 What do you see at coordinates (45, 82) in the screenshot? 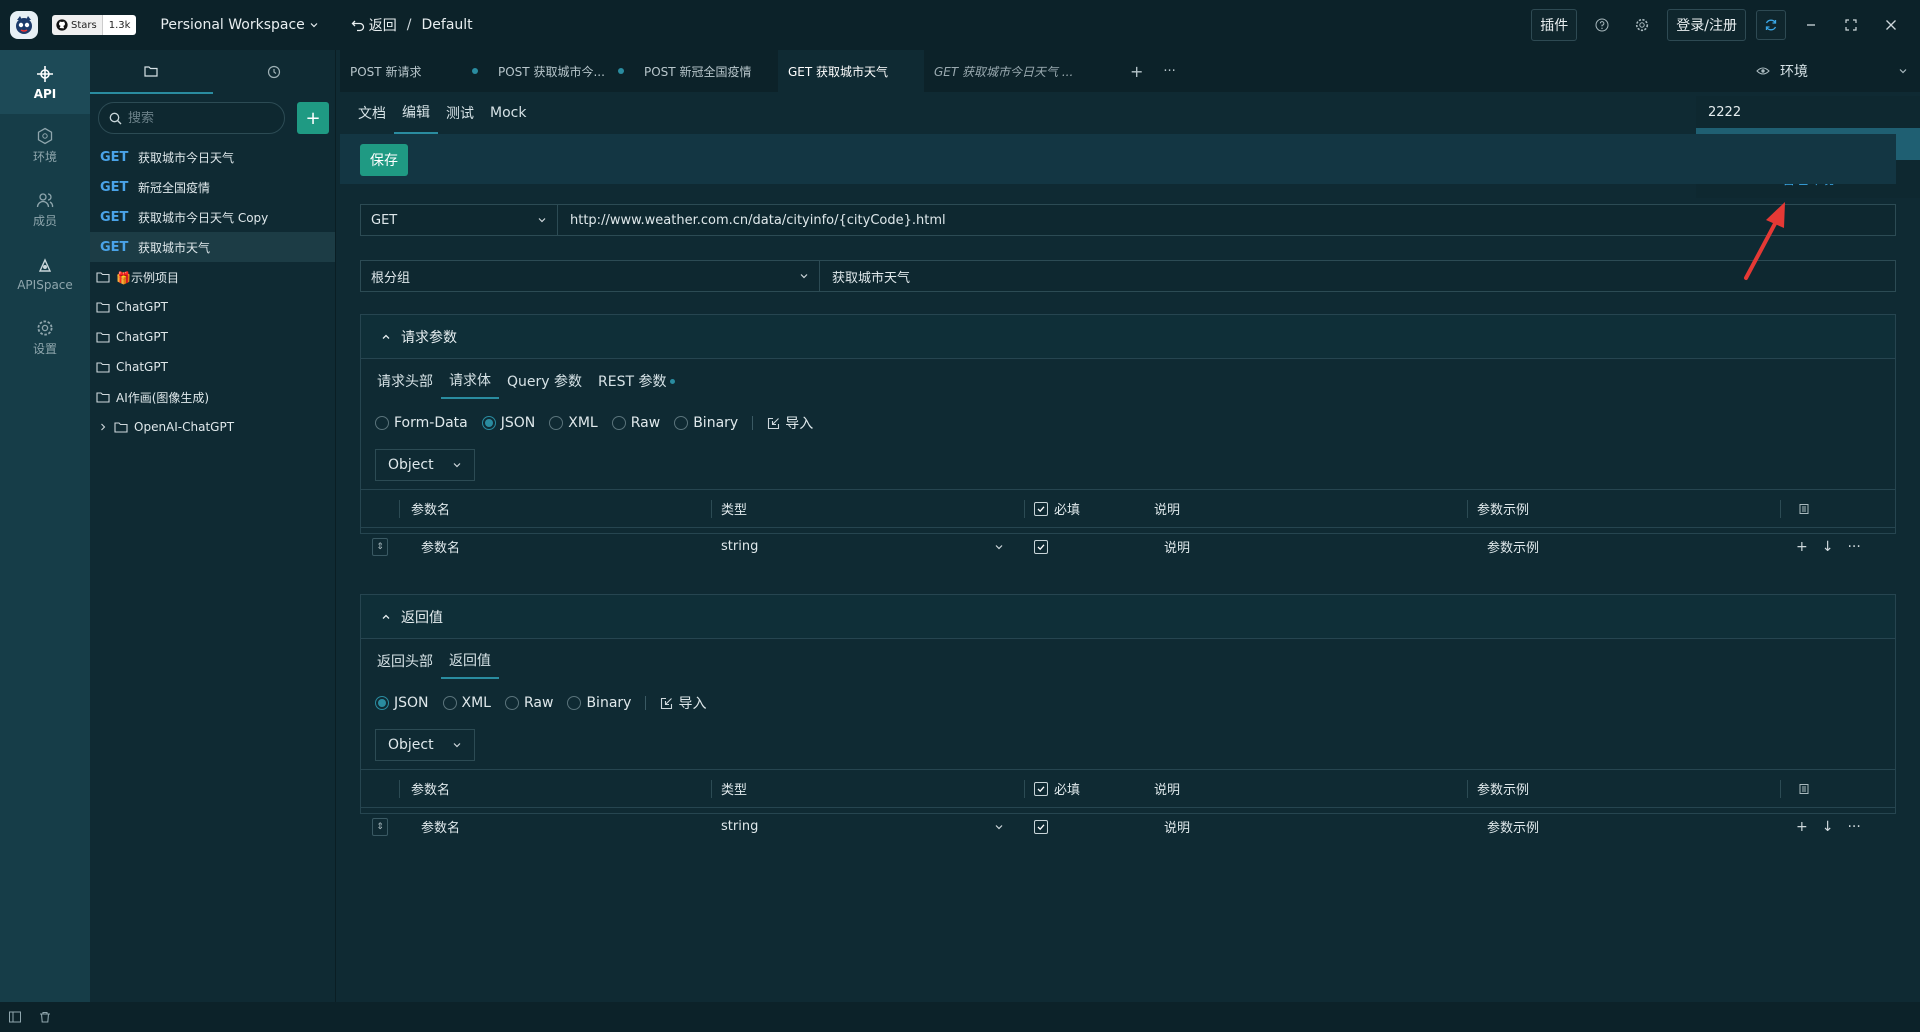
I see `rail-item-api: API` at bounding box center [45, 82].